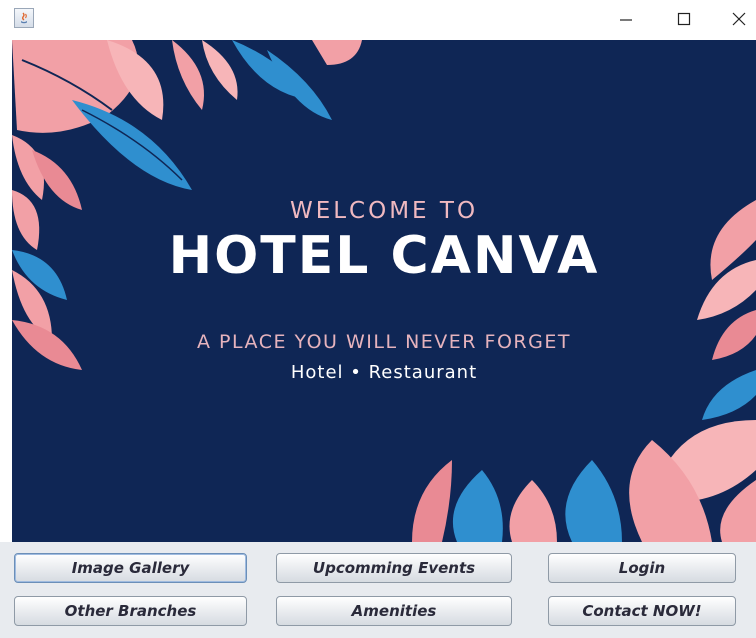  Describe the element at coordinates (642, 611) in the screenshot. I see `contact-now-button: Contact NOW!` at that location.